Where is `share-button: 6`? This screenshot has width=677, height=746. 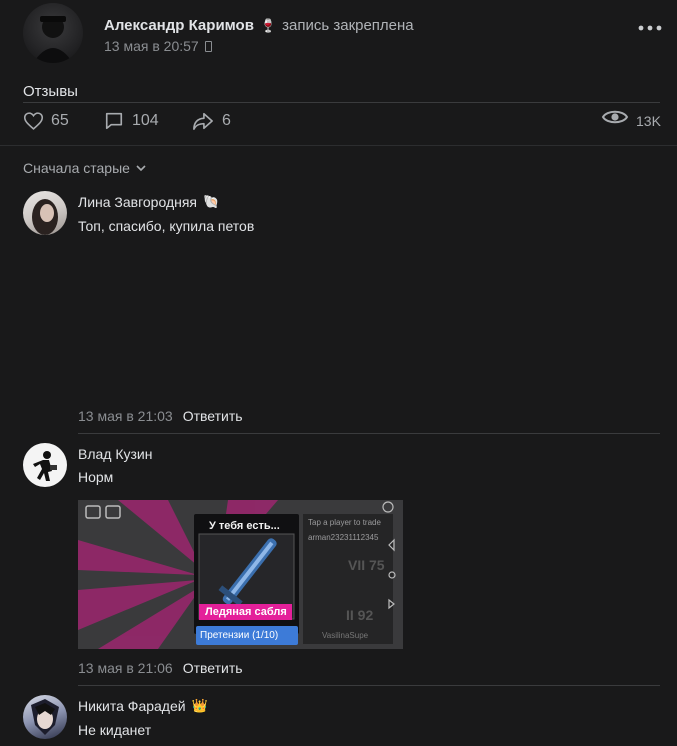 share-button: 6 is located at coordinates (211, 121).